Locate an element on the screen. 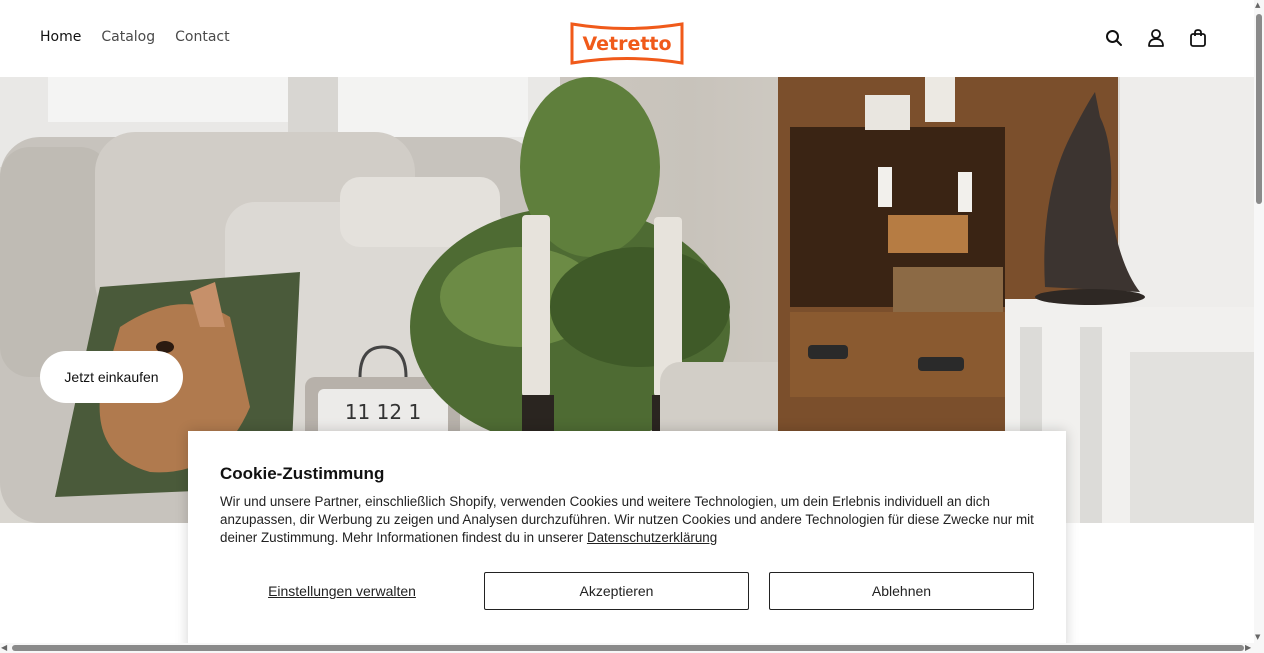 The image size is (1264, 653). clock-numerals: 11 12 1 is located at coordinates (383, 412).